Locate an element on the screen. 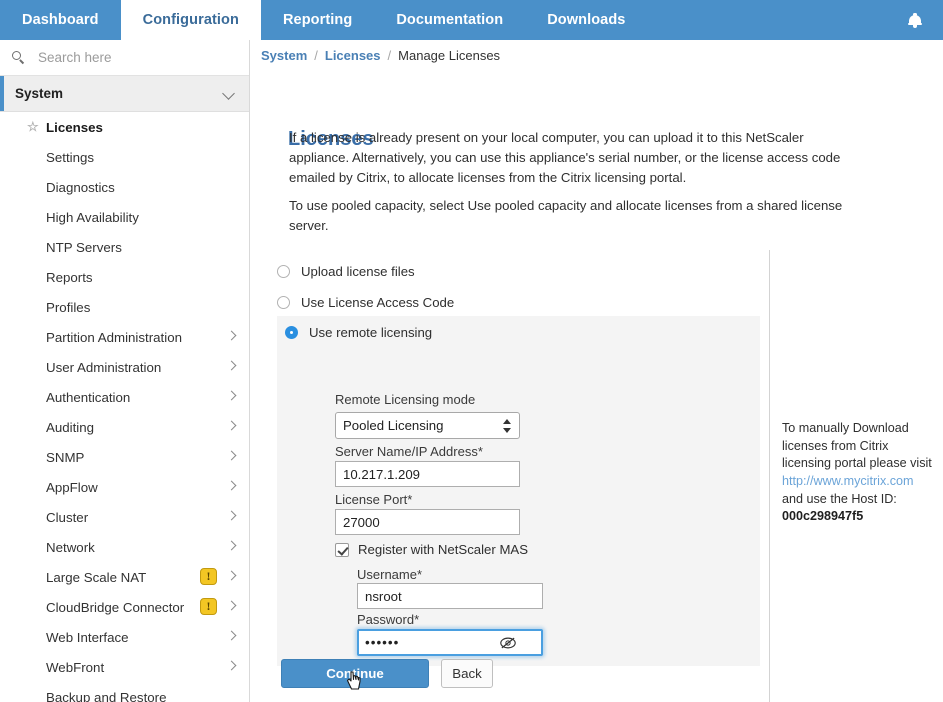 This screenshot has width=943, height=702. search-input is located at coordinates (131, 57).